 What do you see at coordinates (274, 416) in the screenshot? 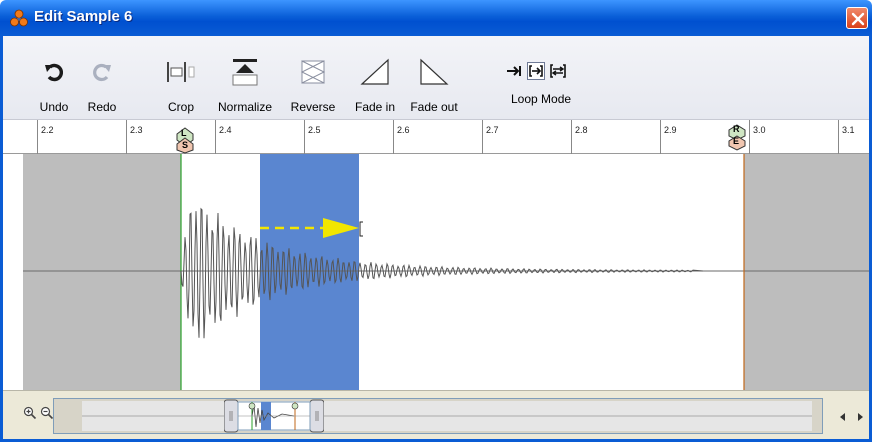
I see `overview-scroll-thumb` at bounding box center [274, 416].